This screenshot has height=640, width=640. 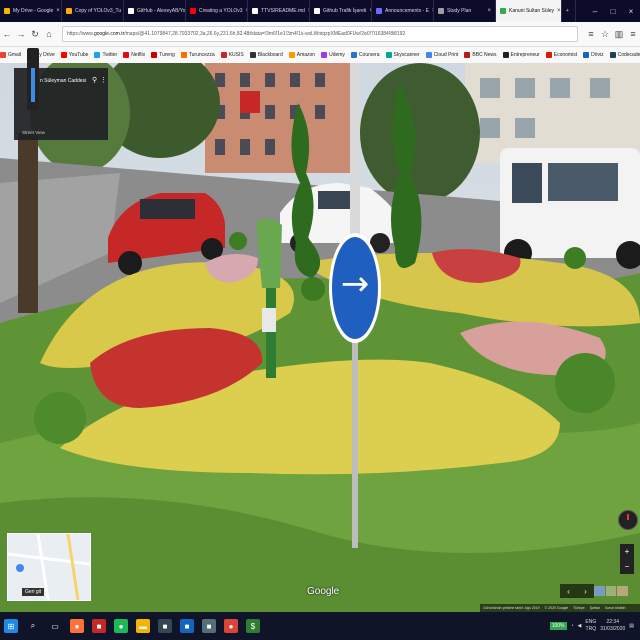 I want to click on browser-tab: Creating a YOLOv3×, so click(x=217, y=11).